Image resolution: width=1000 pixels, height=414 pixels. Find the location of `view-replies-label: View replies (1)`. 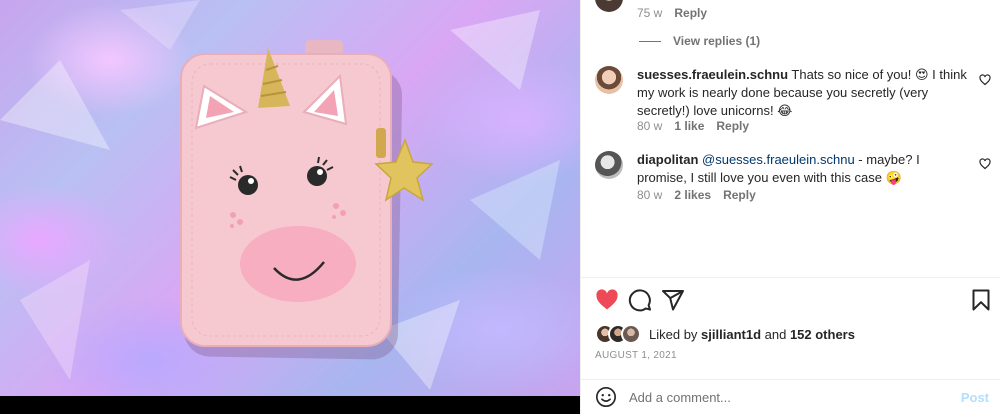

view-replies-label: View replies (1) is located at coordinates (717, 41).